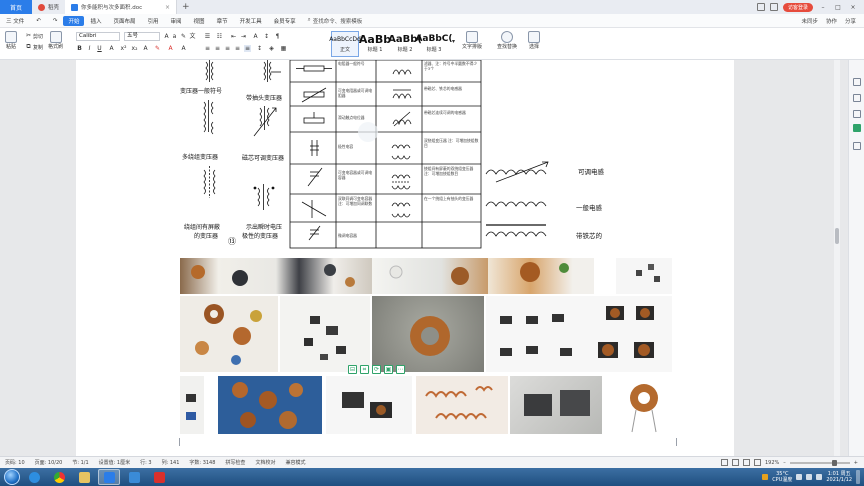  What do you see at coordinates (857, 82) in the screenshot?
I see `side-pen-icon` at bounding box center [857, 82].